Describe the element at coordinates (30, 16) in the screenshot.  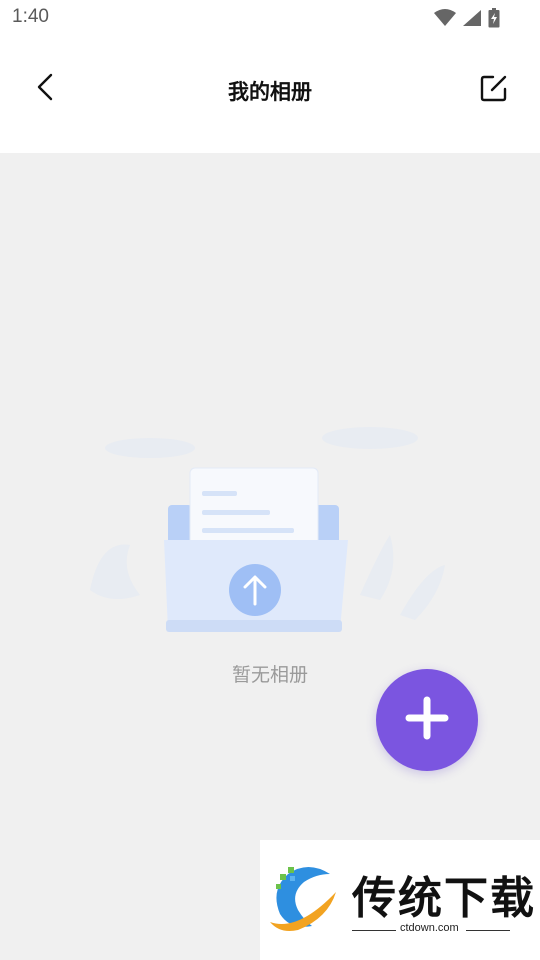
I see `status-time: 1:40` at that location.